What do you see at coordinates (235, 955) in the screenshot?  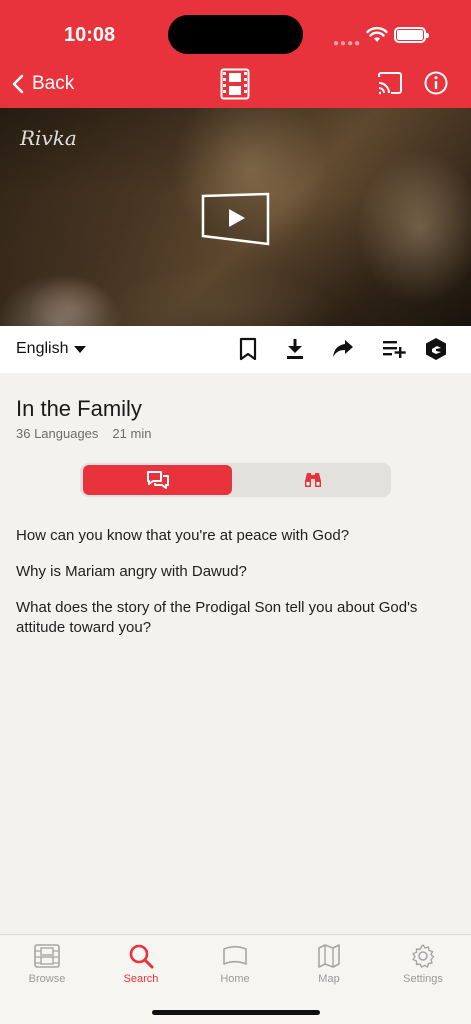 I see `home-icon` at bounding box center [235, 955].